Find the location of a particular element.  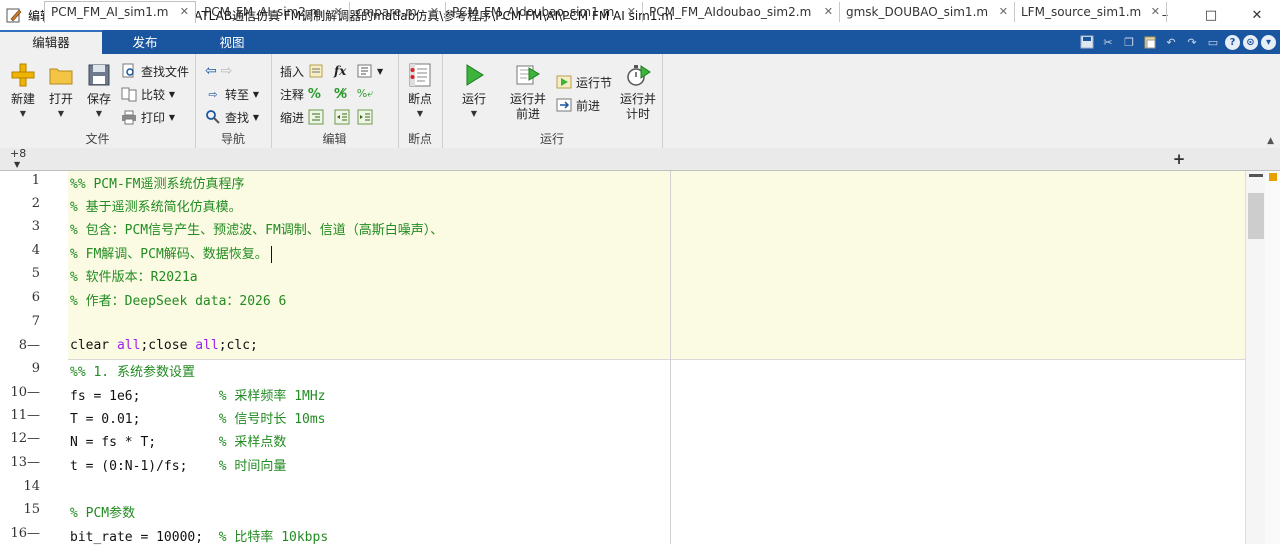

compare-button: 比较 ▼ is located at coordinates (148, 94).